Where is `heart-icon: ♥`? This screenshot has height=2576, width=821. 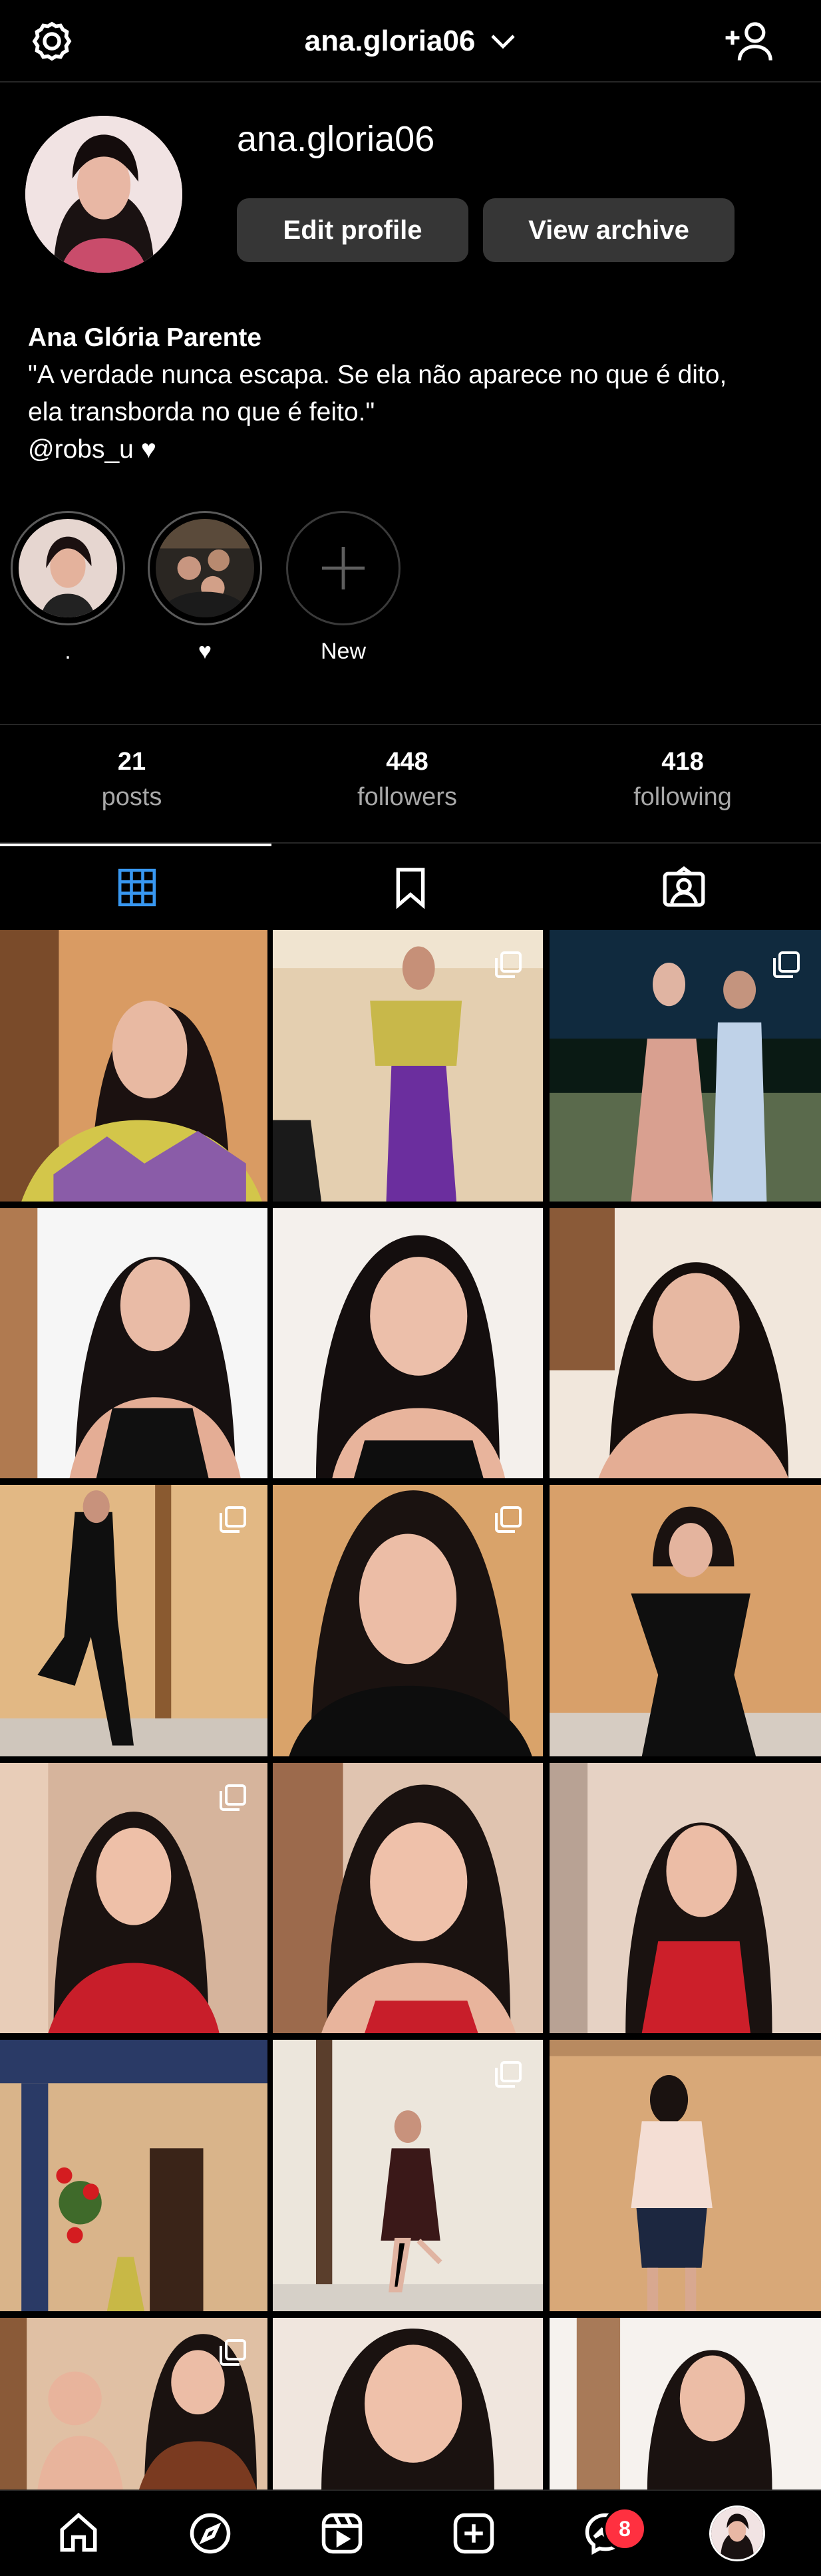 heart-icon: ♥ is located at coordinates (148, 449).